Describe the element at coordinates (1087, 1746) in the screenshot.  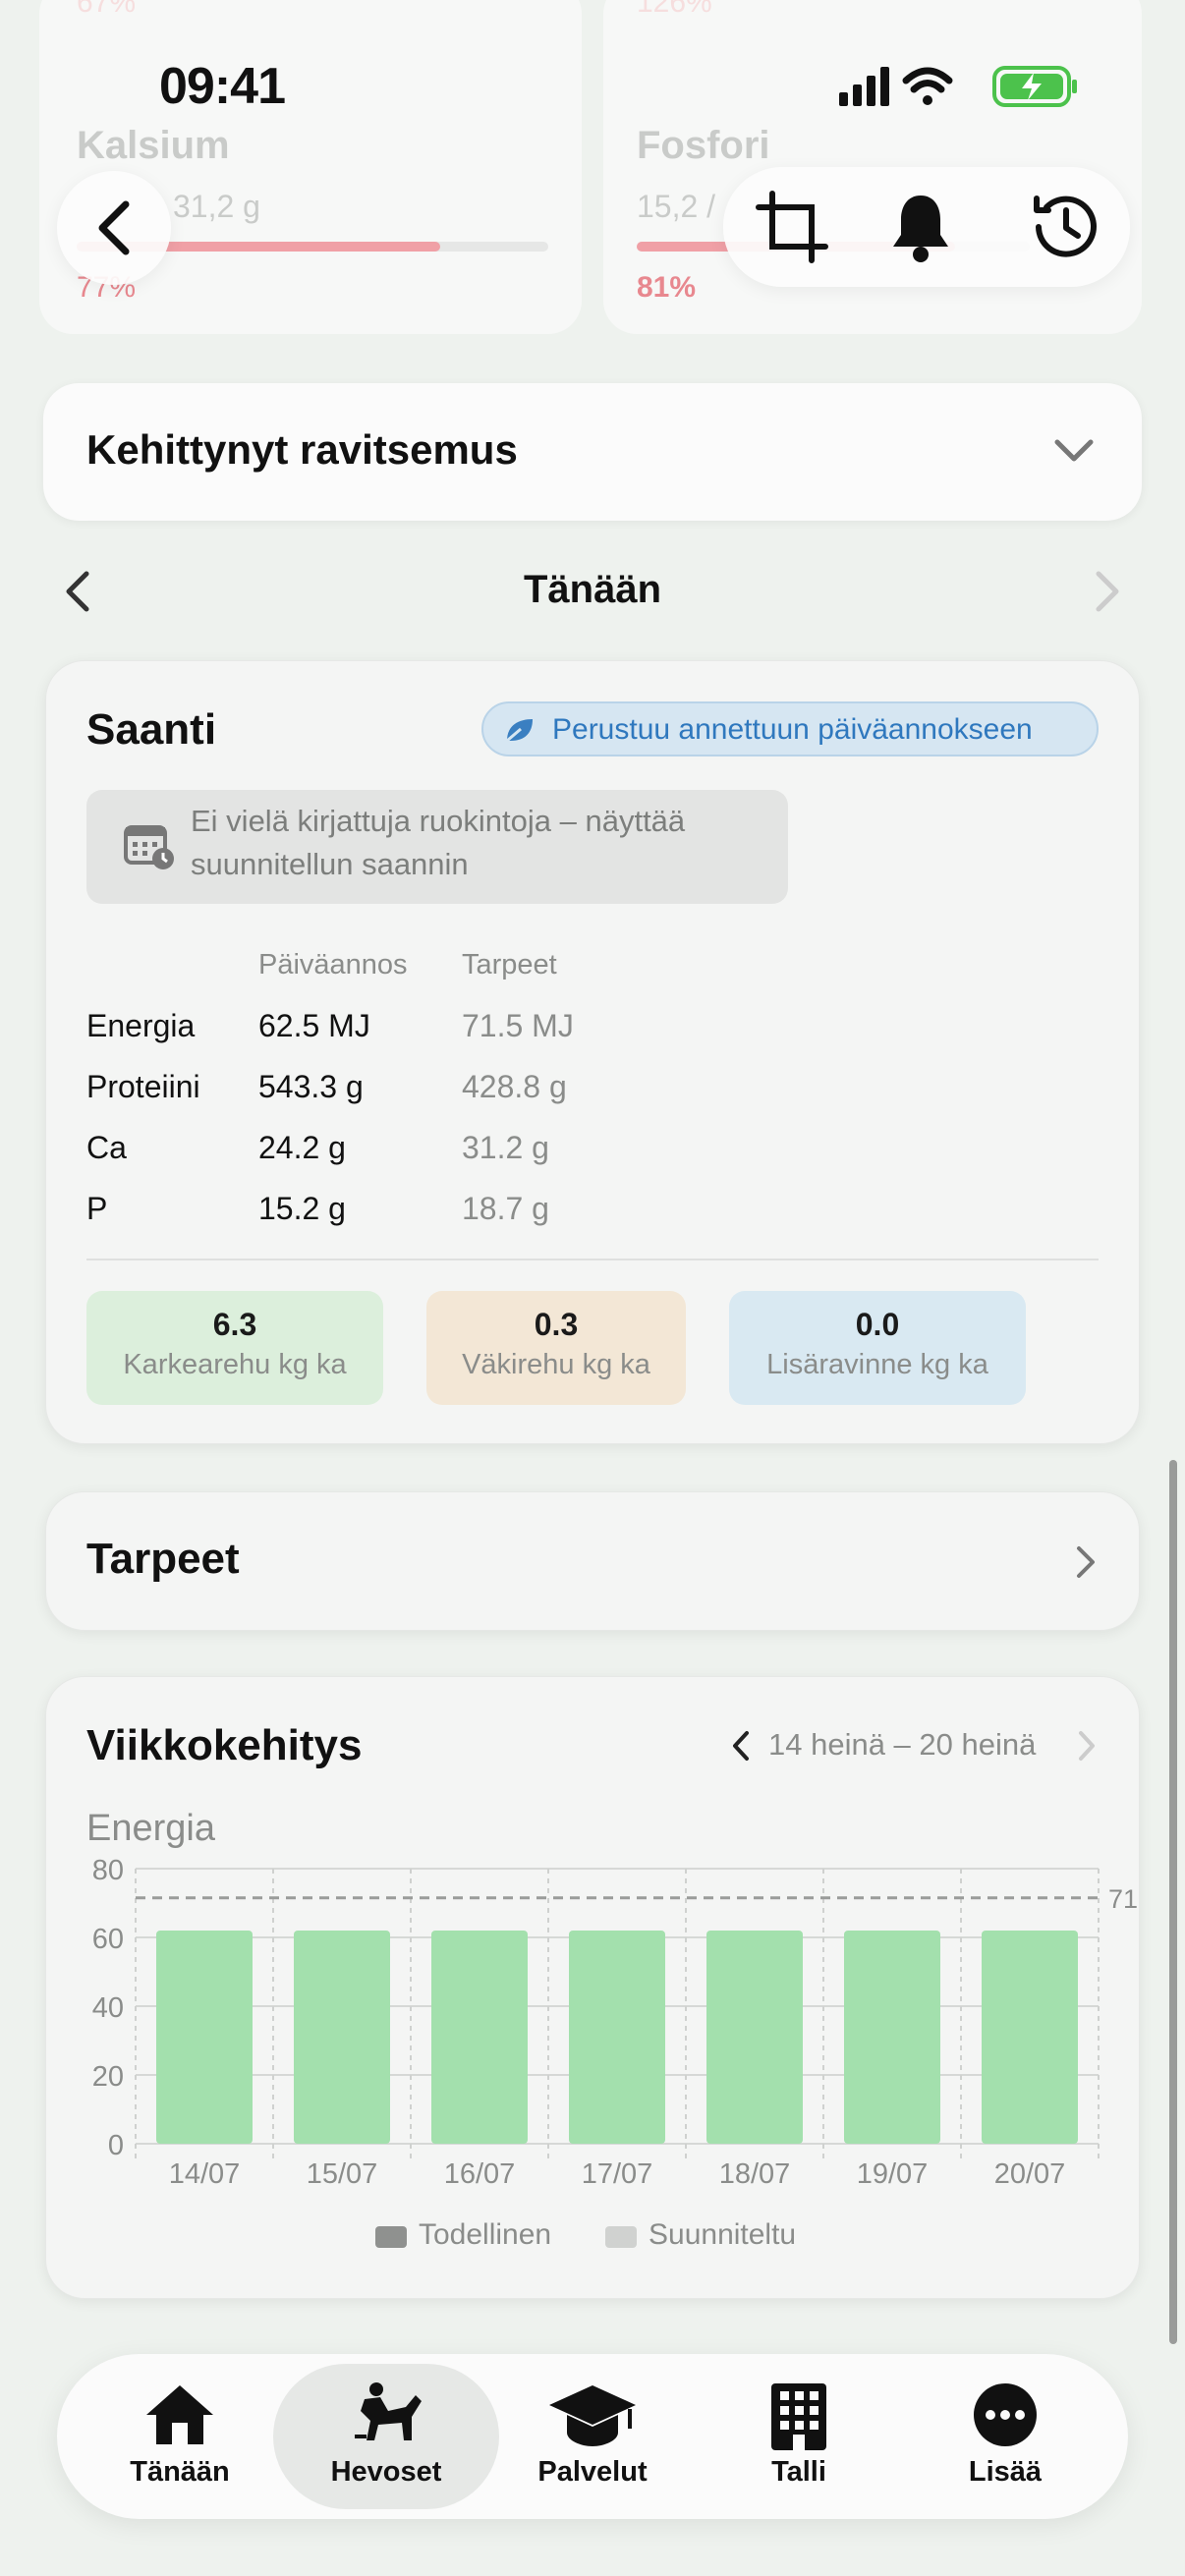
I see `next-week-button` at that location.